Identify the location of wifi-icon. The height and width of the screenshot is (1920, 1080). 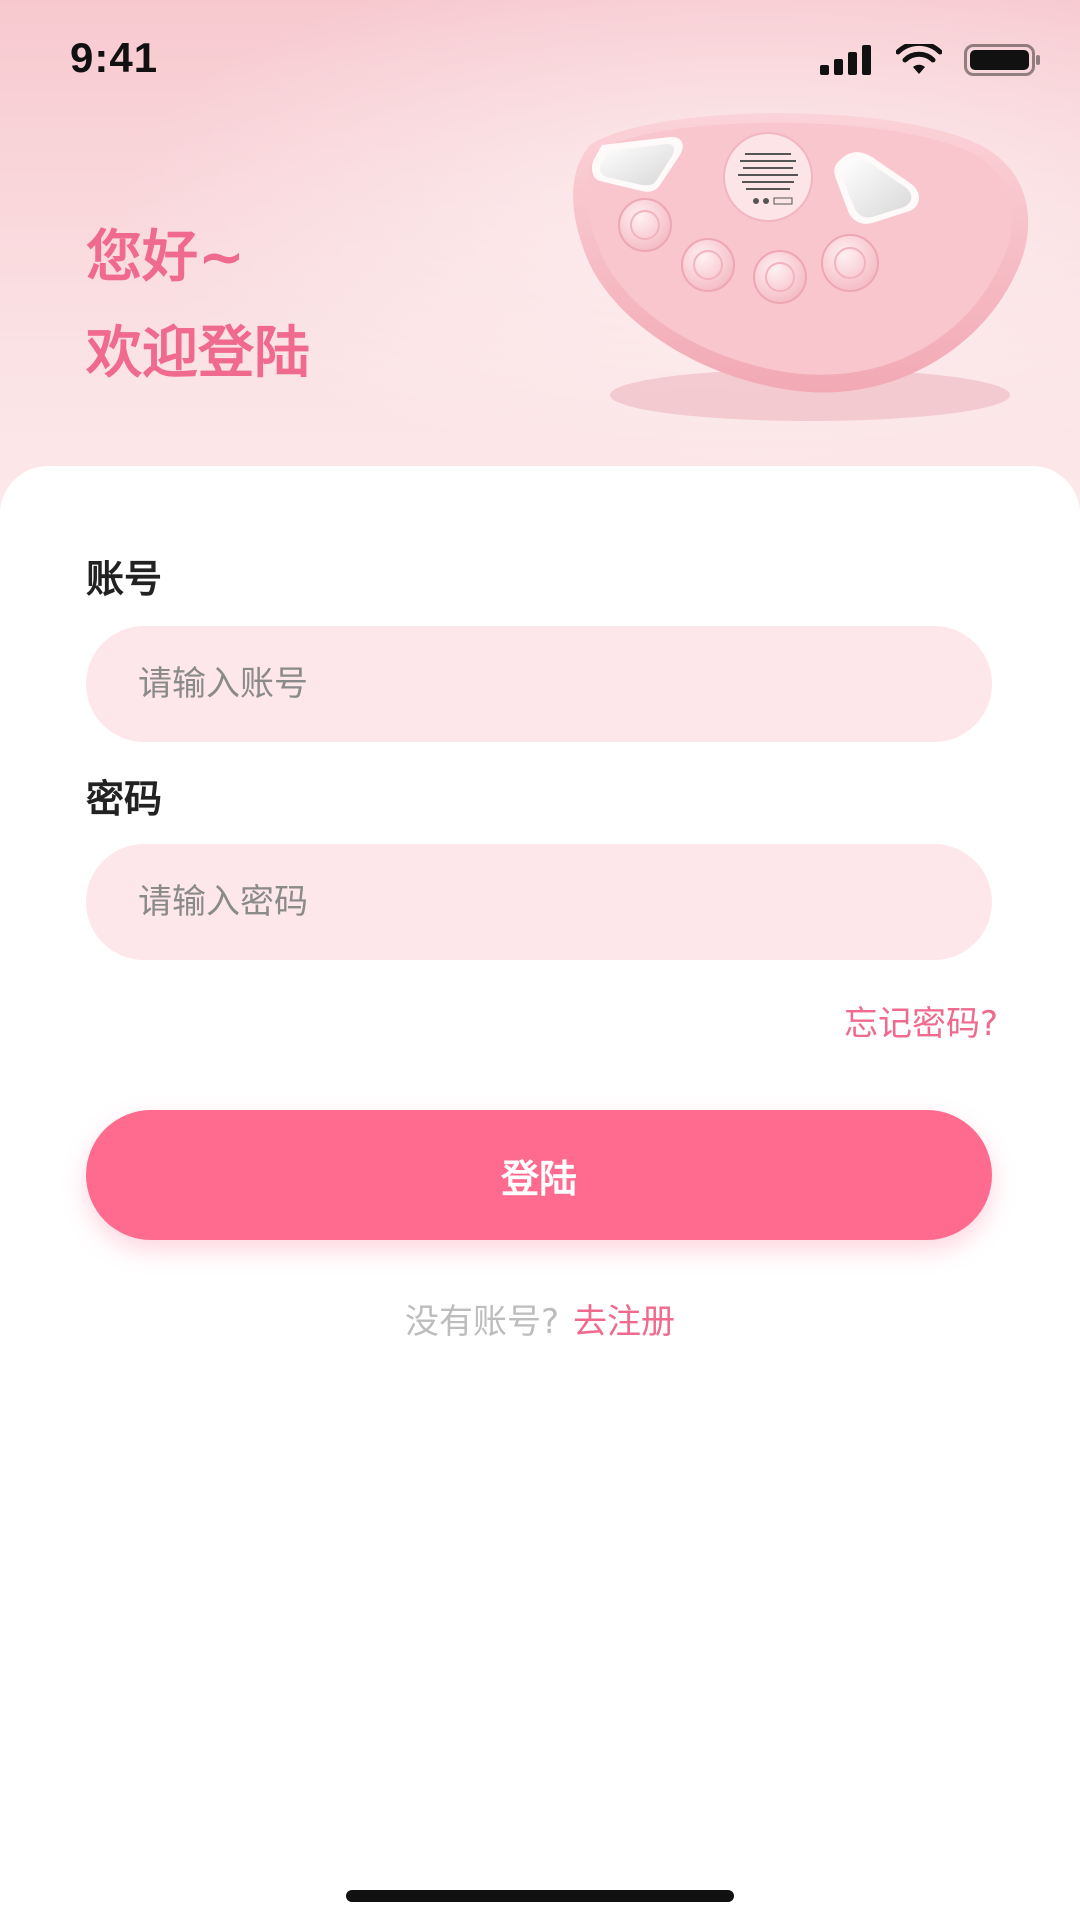
(919, 59).